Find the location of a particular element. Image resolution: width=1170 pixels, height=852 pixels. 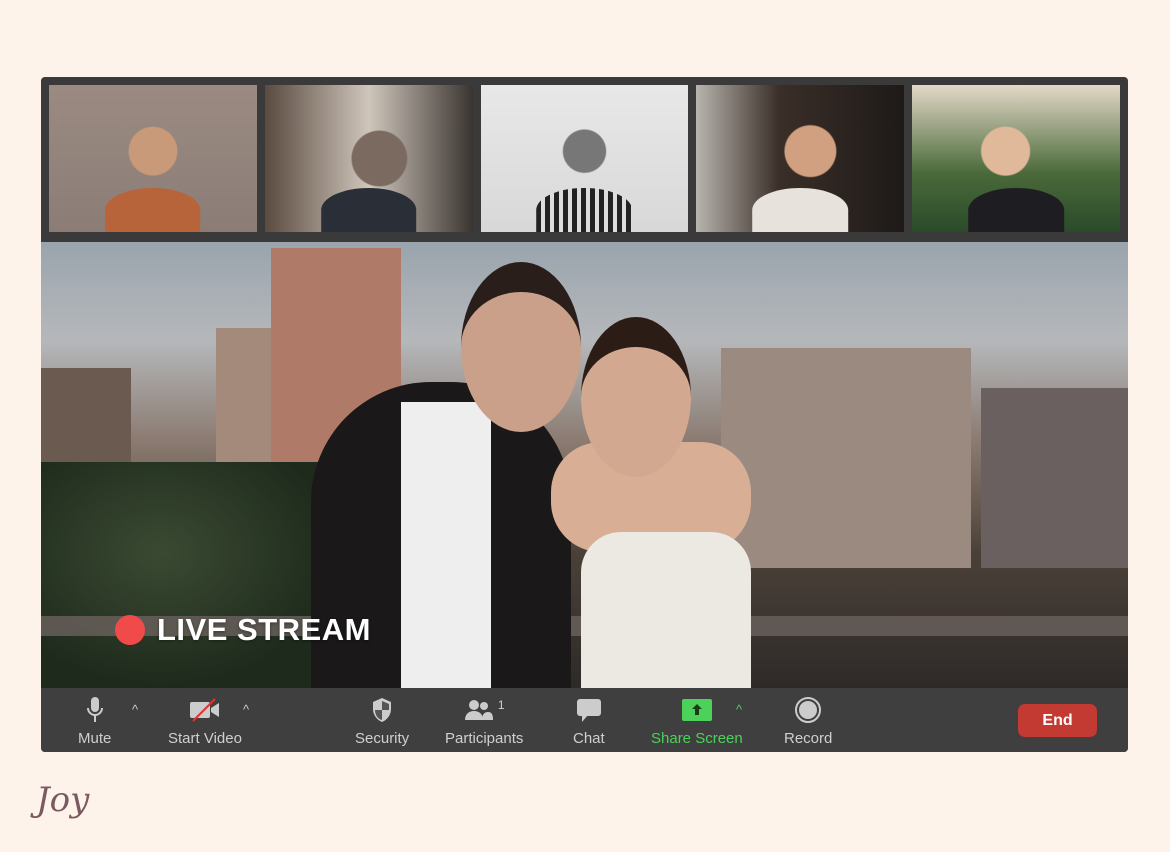

mute-options-chevron-up-icon: ^ is located at coordinates (135, 709).